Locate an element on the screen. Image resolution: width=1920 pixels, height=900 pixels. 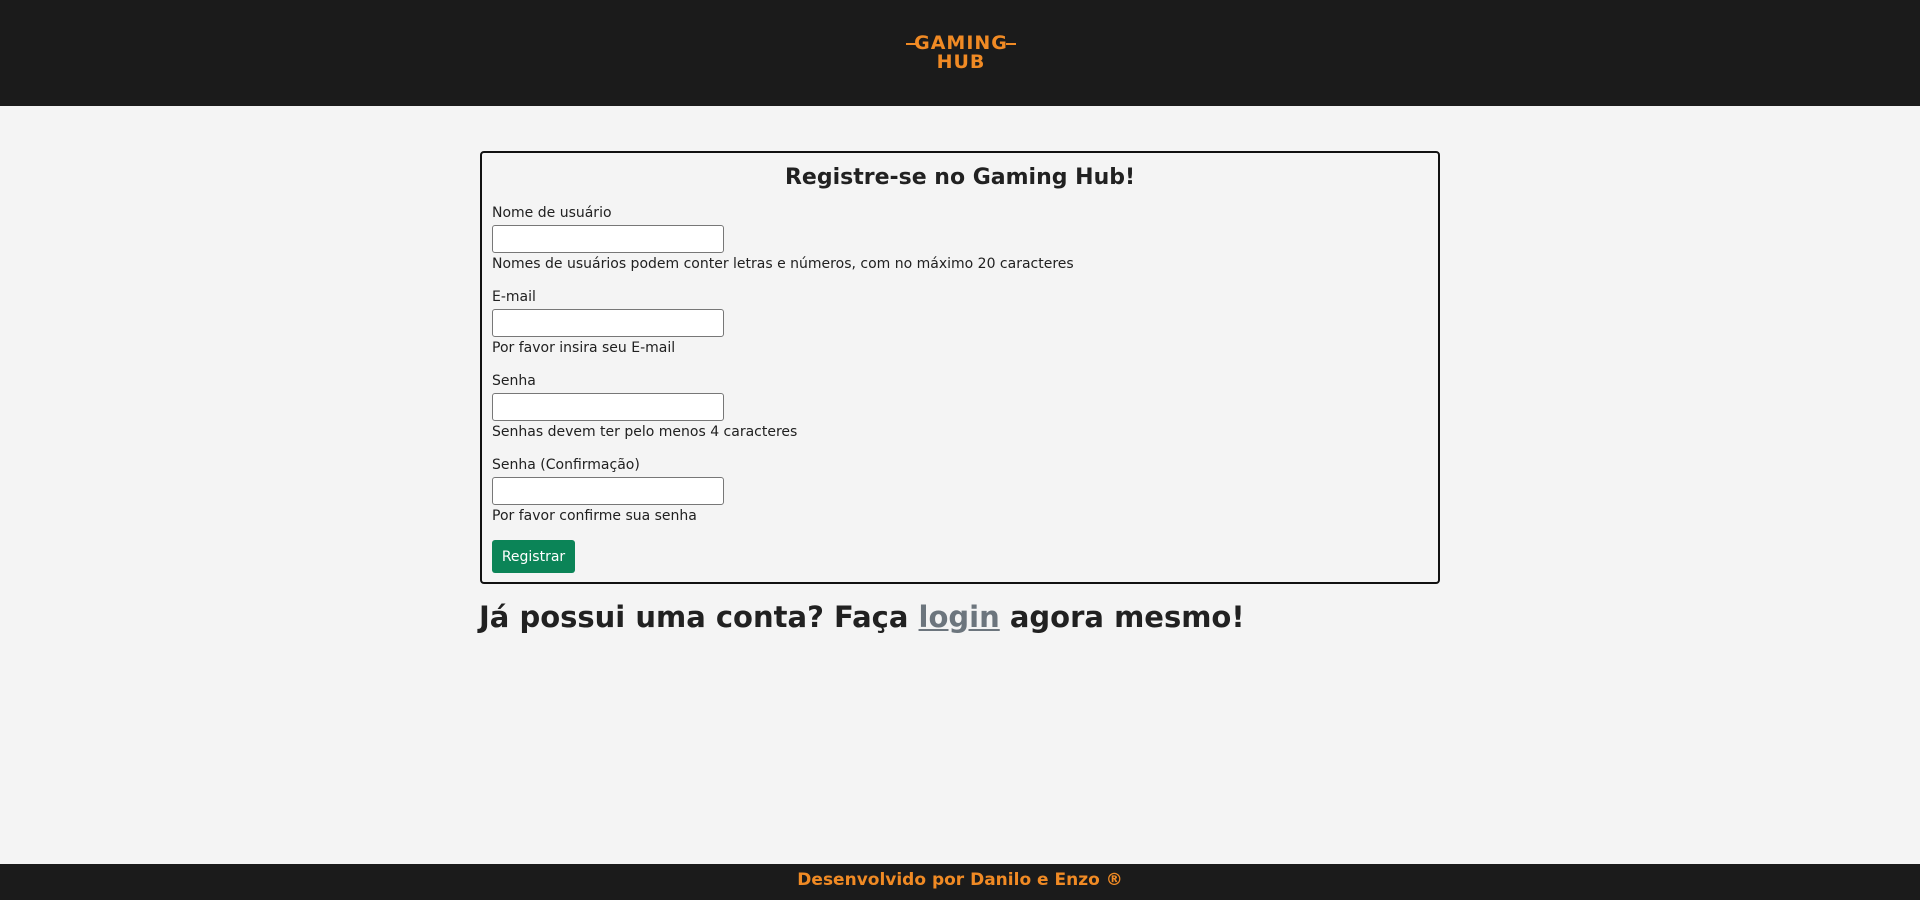
footer-credits: Desenvolvido por Danilo e Enzo ® is located at coordinates (960, 880).